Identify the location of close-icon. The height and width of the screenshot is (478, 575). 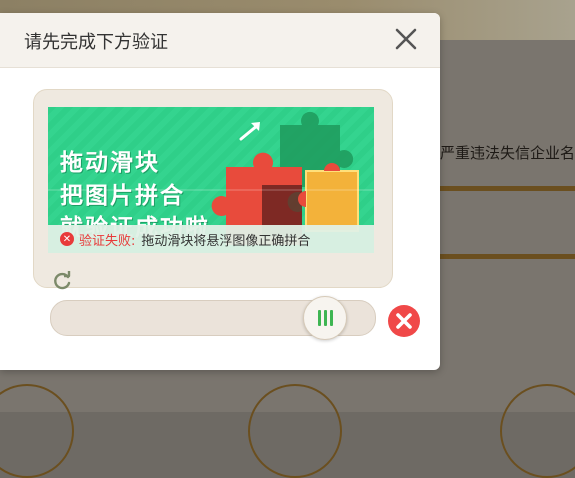
(406, 39).